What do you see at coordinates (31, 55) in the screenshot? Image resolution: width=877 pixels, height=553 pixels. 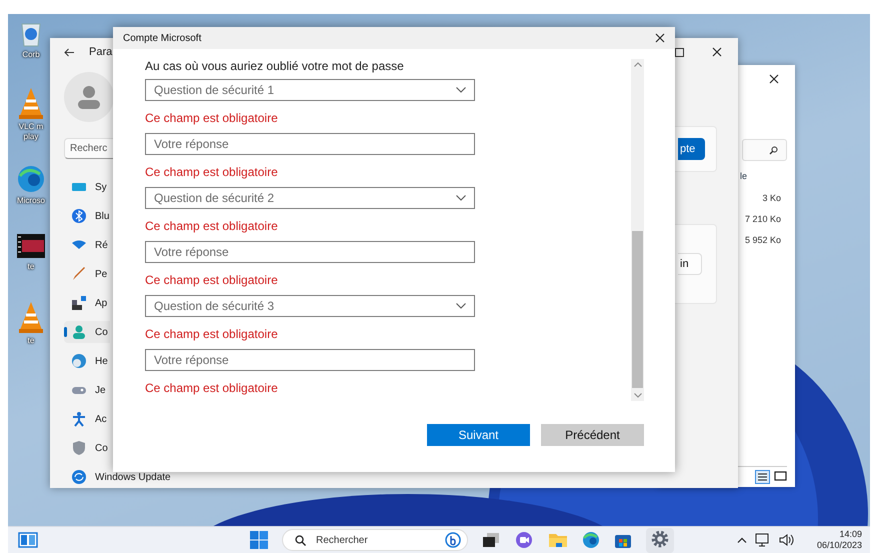 I see `icon-label: Corb` at bounding box center [31, 55].